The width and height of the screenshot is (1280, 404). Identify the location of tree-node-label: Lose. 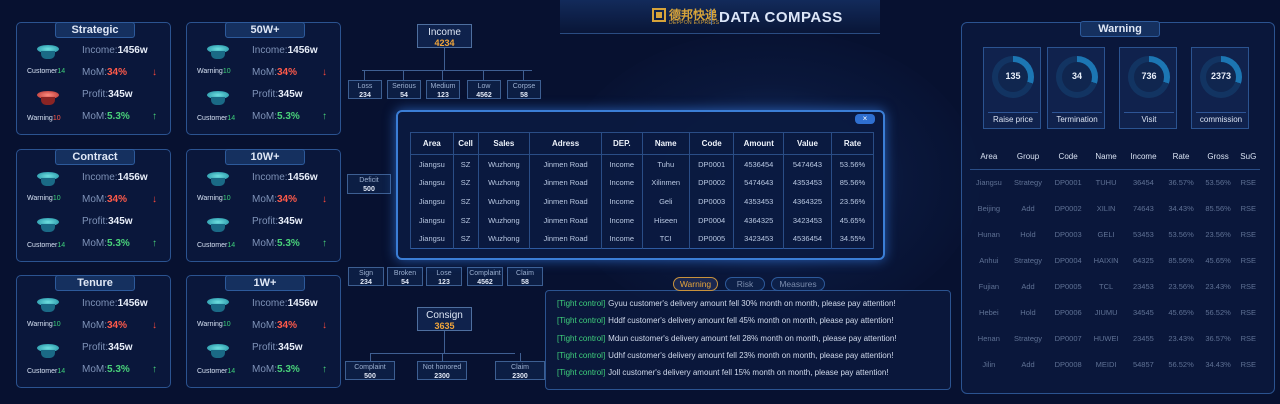
(444, 273).